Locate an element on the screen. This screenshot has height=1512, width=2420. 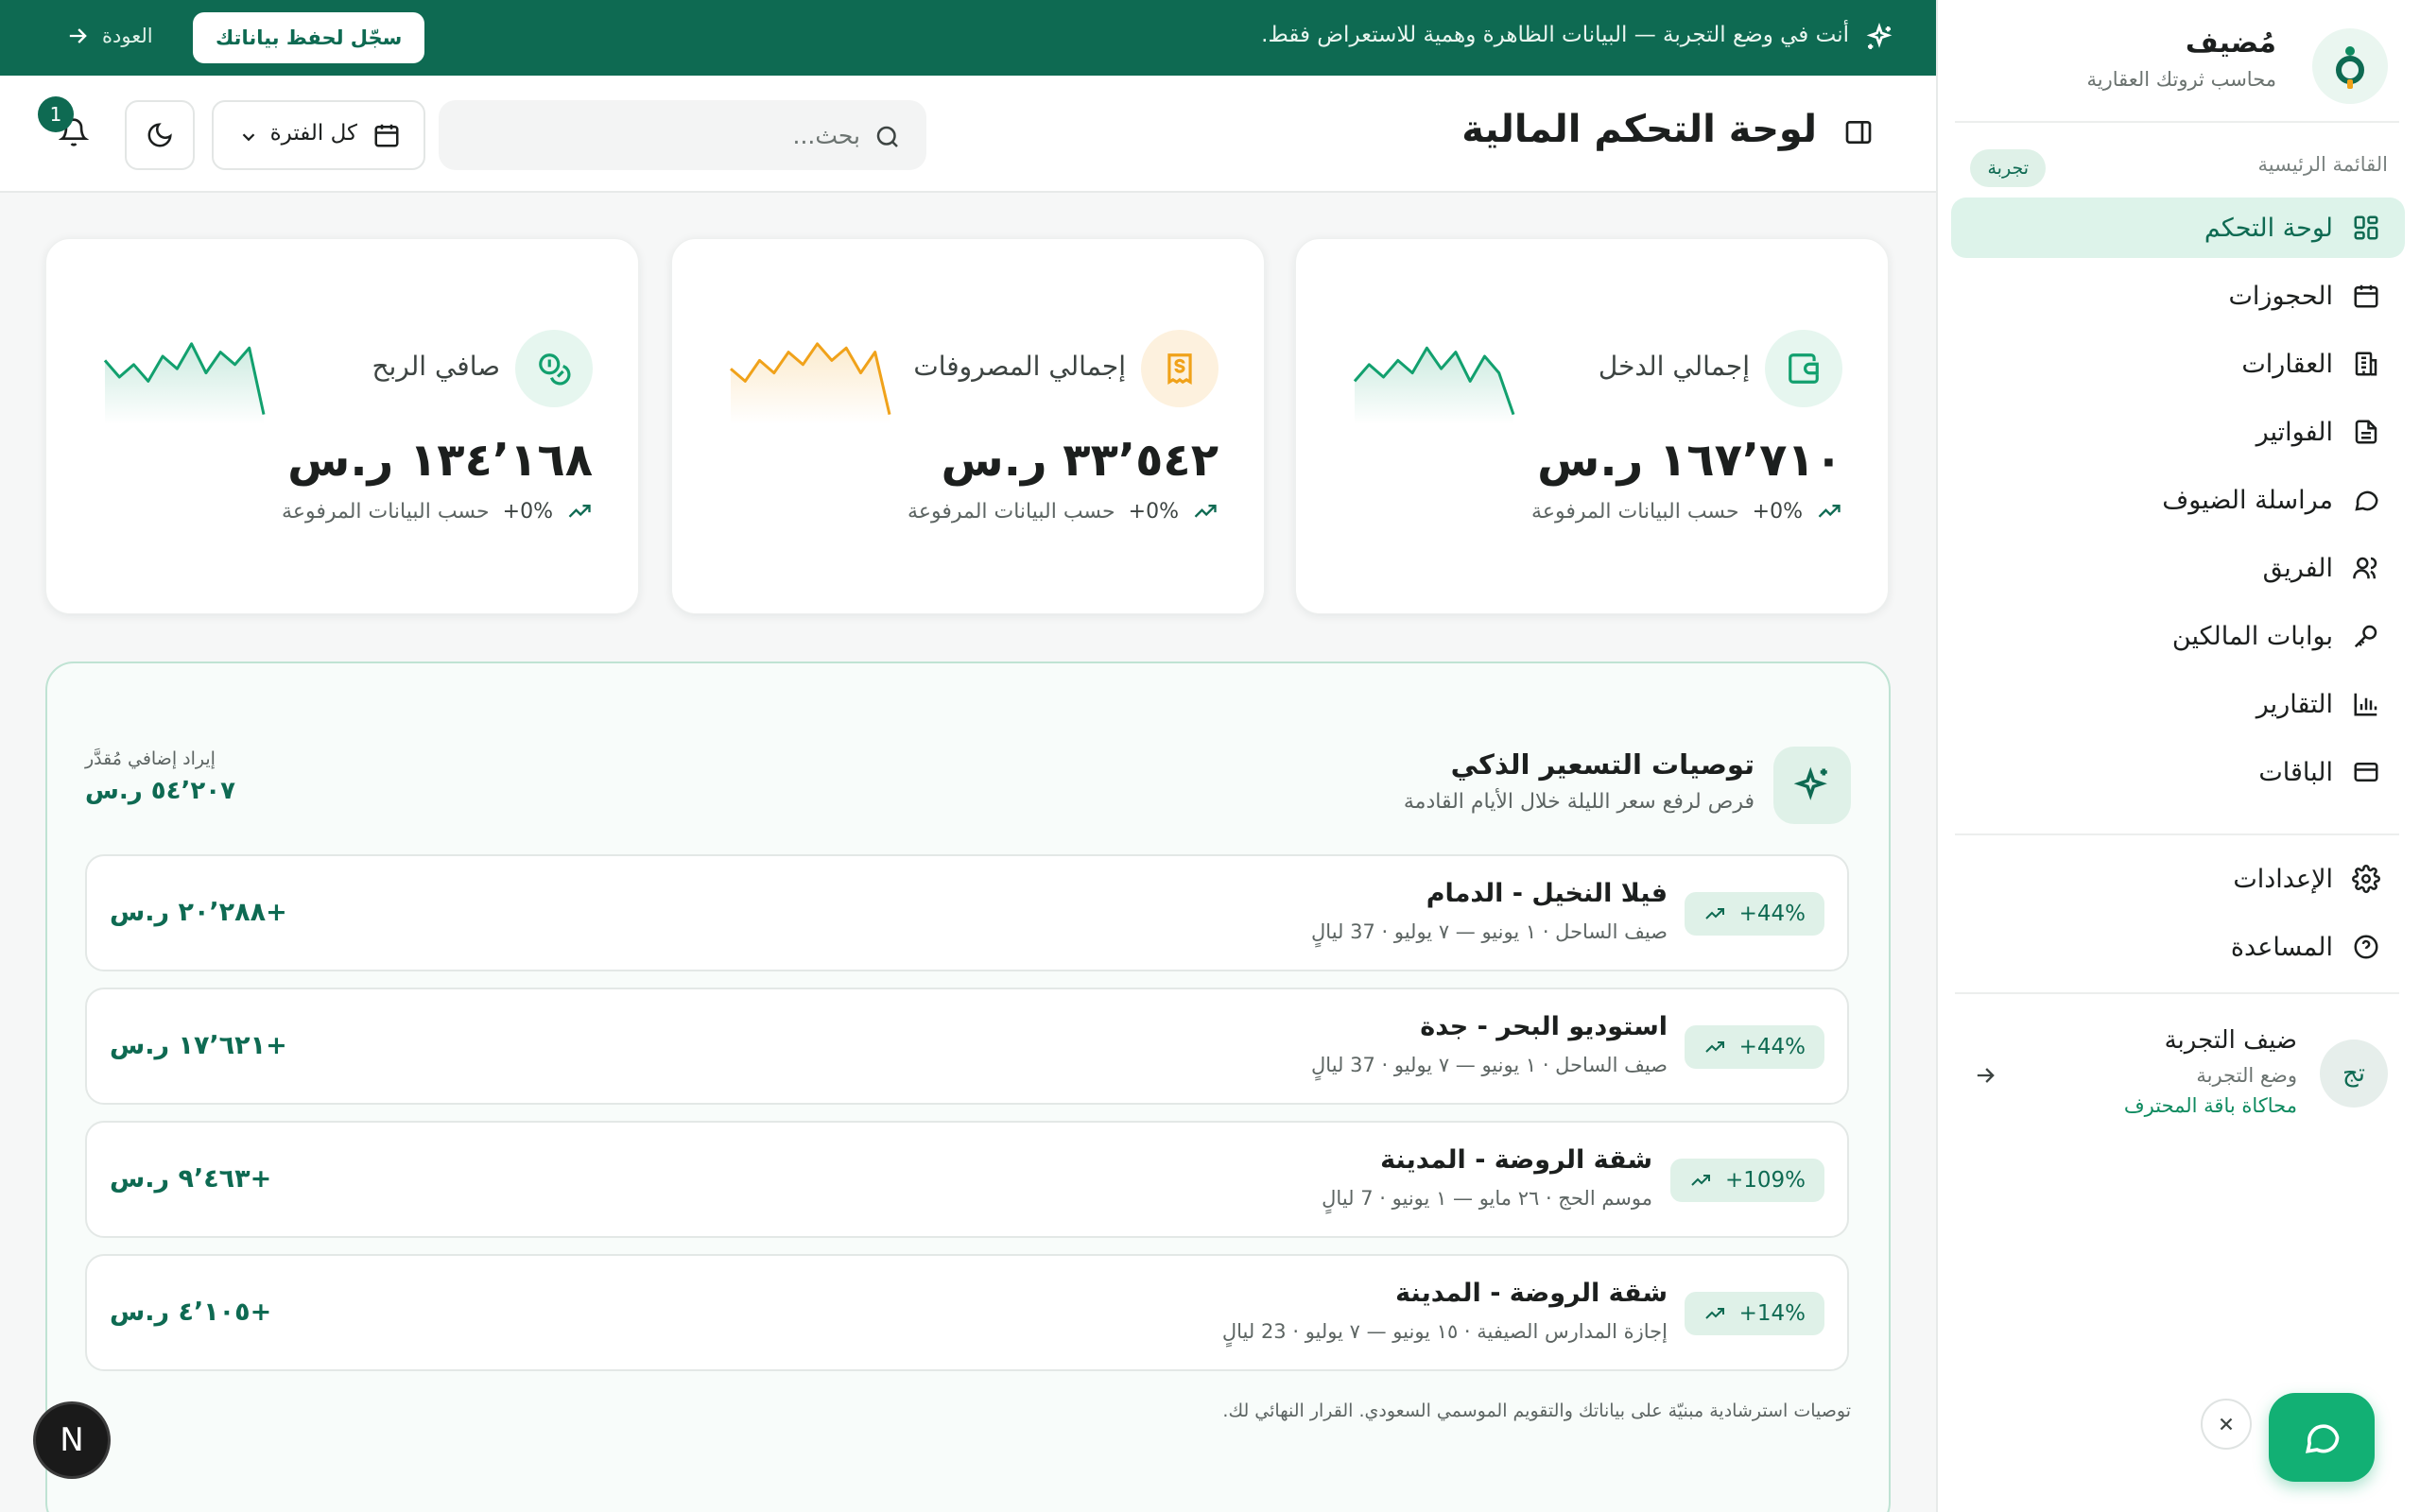
increase-value: +14% is located at coordinates (1772, 1313).